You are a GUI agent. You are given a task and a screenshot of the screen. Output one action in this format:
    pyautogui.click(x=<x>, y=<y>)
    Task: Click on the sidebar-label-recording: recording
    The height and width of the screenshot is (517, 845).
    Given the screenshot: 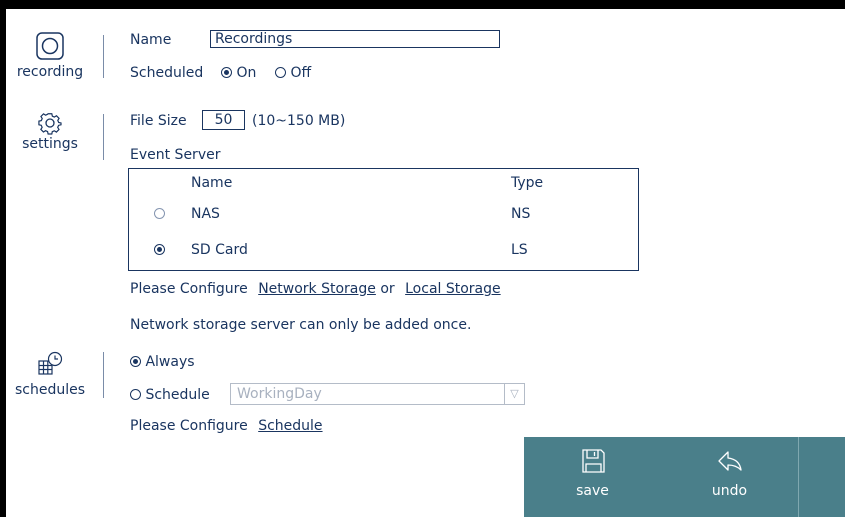 What is the action you would take?
    pyautogui.click(x=50, y=72)
    